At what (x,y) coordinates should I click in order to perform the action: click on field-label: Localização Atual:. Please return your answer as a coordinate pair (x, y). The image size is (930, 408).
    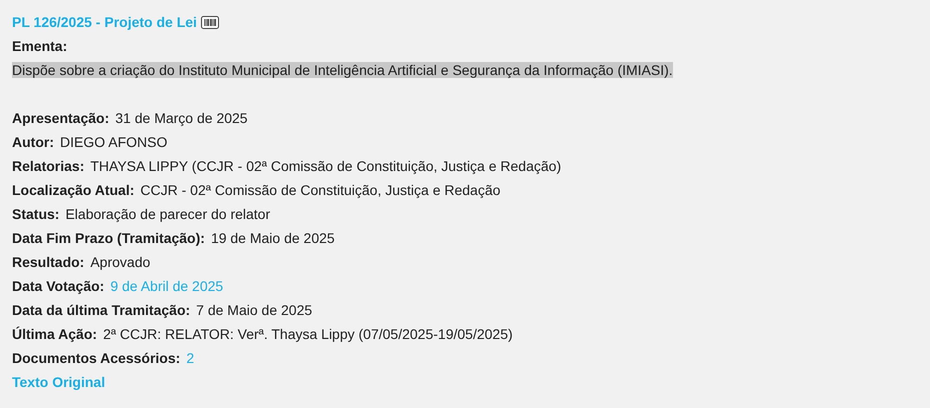
    Looking at the image, I should click on (73, 190).